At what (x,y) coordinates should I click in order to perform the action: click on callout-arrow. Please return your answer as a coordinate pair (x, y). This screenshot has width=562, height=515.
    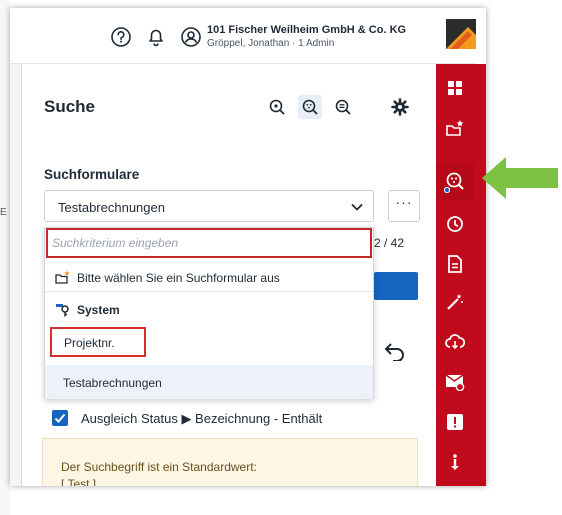
    Looking at the image, I should click on (520, 178).